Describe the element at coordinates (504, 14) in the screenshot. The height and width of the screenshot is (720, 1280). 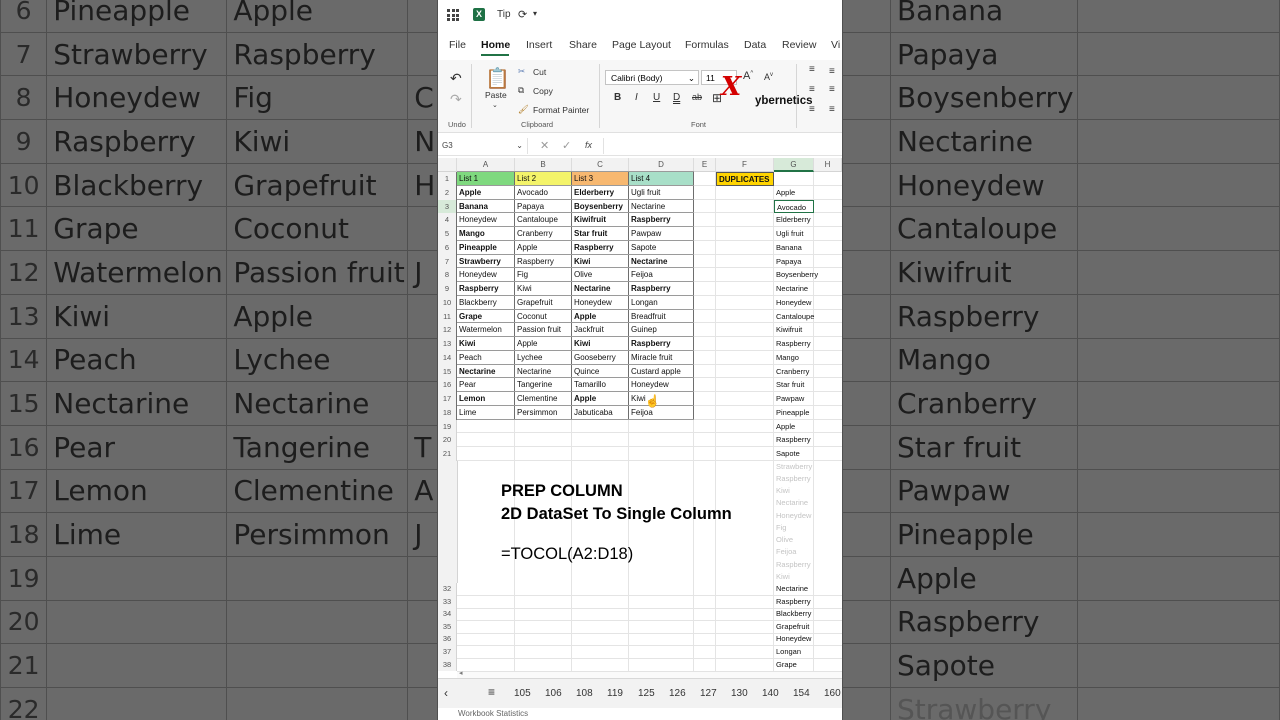
I see `document-title: Tip` at that location.